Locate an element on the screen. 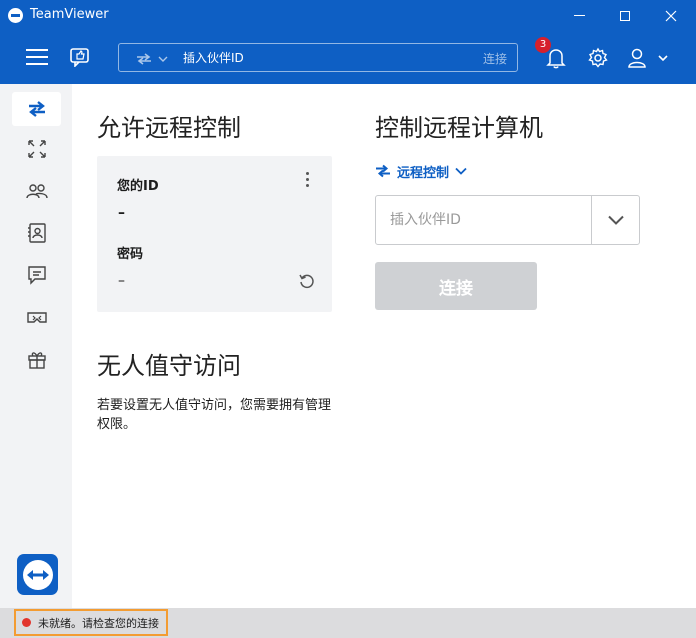 The width and height of the screenshot is (696, 638). your-id-label: 您的ID is located at coordinates (138, 186).